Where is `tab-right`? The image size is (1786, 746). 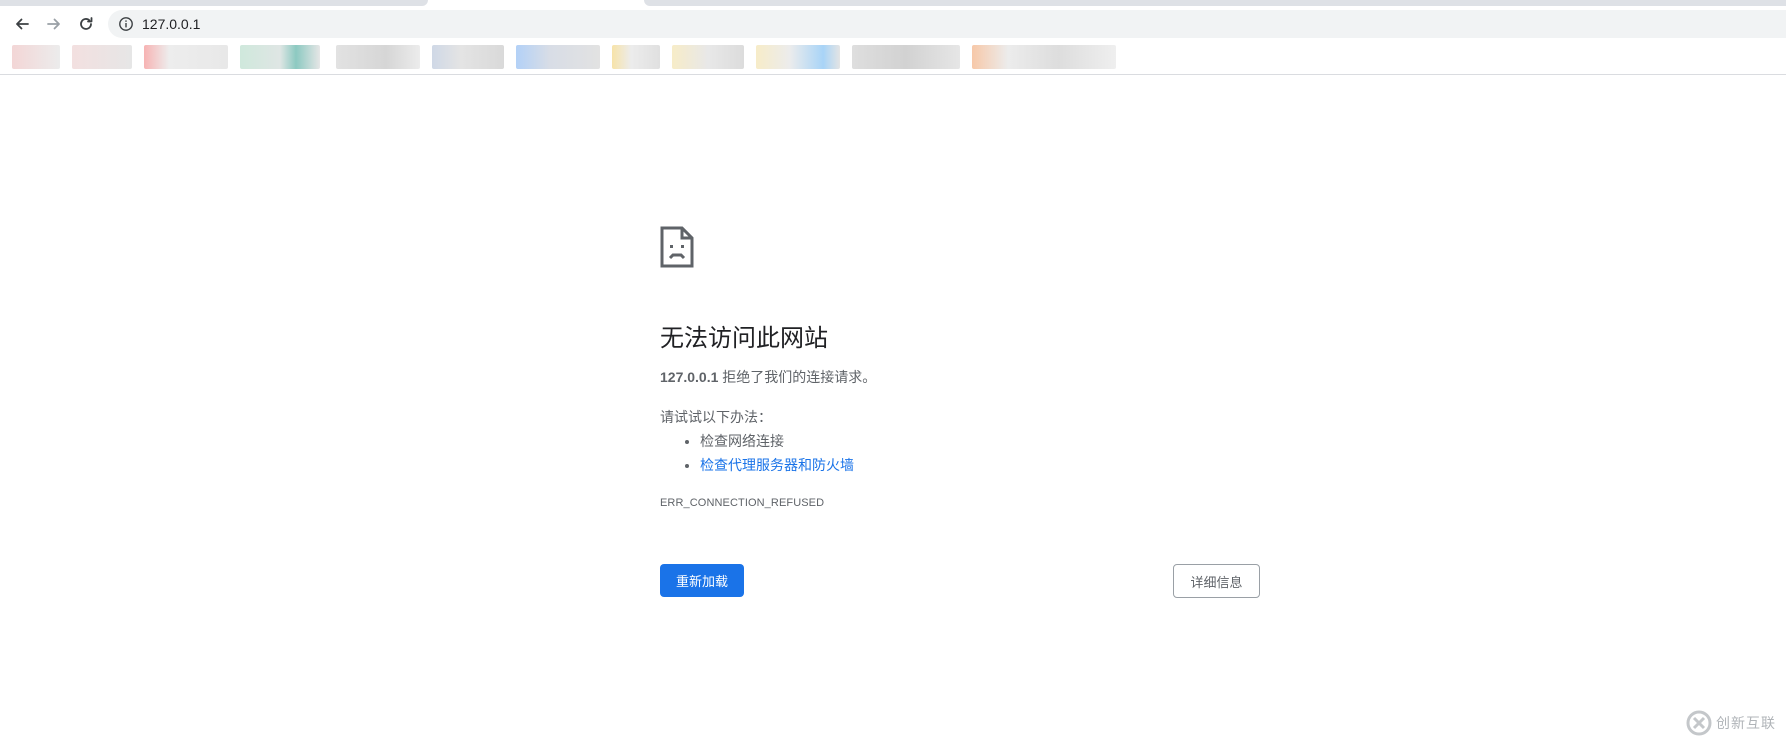
tab-right is located at coordinates (1215, 3).